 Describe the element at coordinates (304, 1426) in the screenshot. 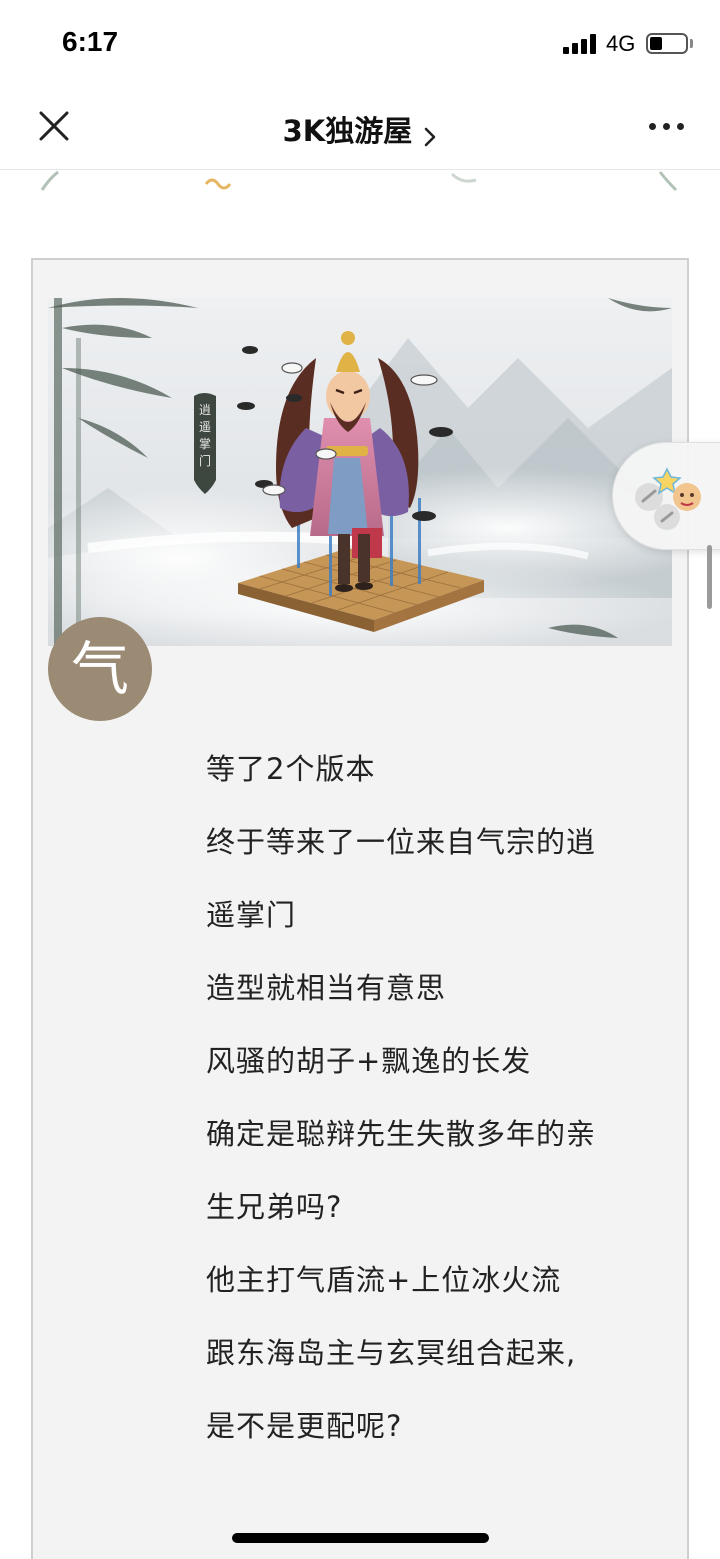

I see `body-line: 是不是更配呢?` at that location.